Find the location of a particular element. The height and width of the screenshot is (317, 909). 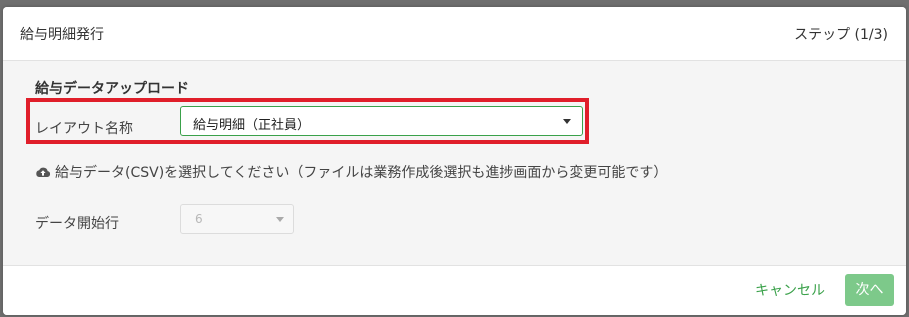

next-button: 次へ is located at coordinates (869, 290).